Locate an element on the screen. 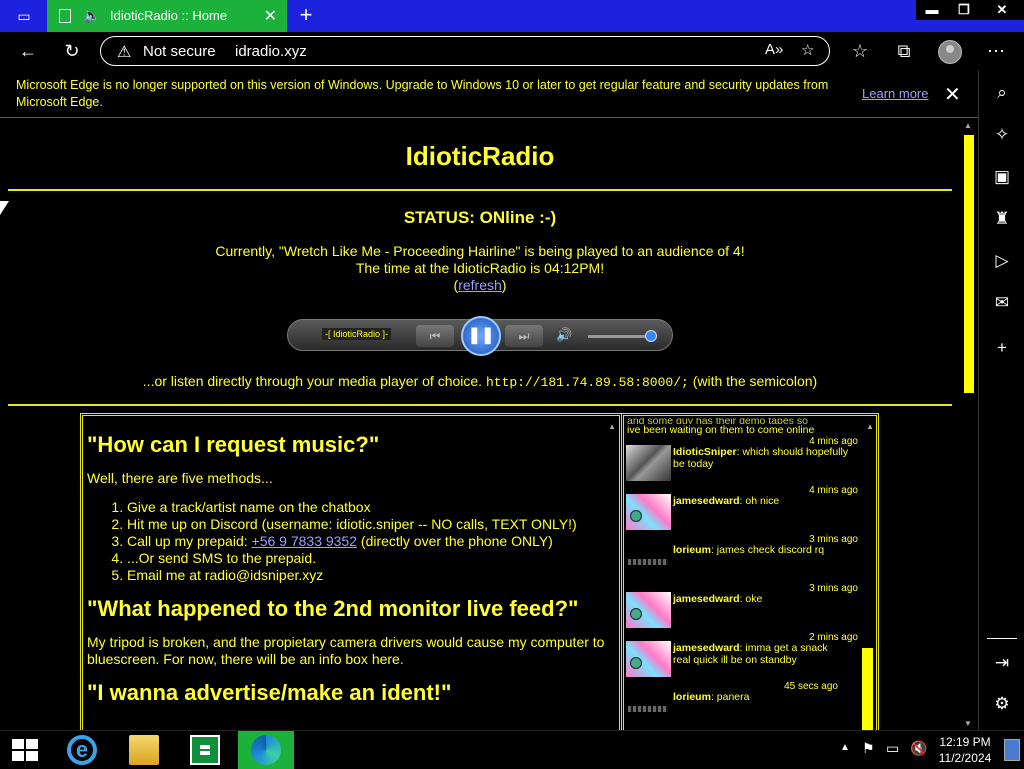  start-button is located at coordinates (24, 750).